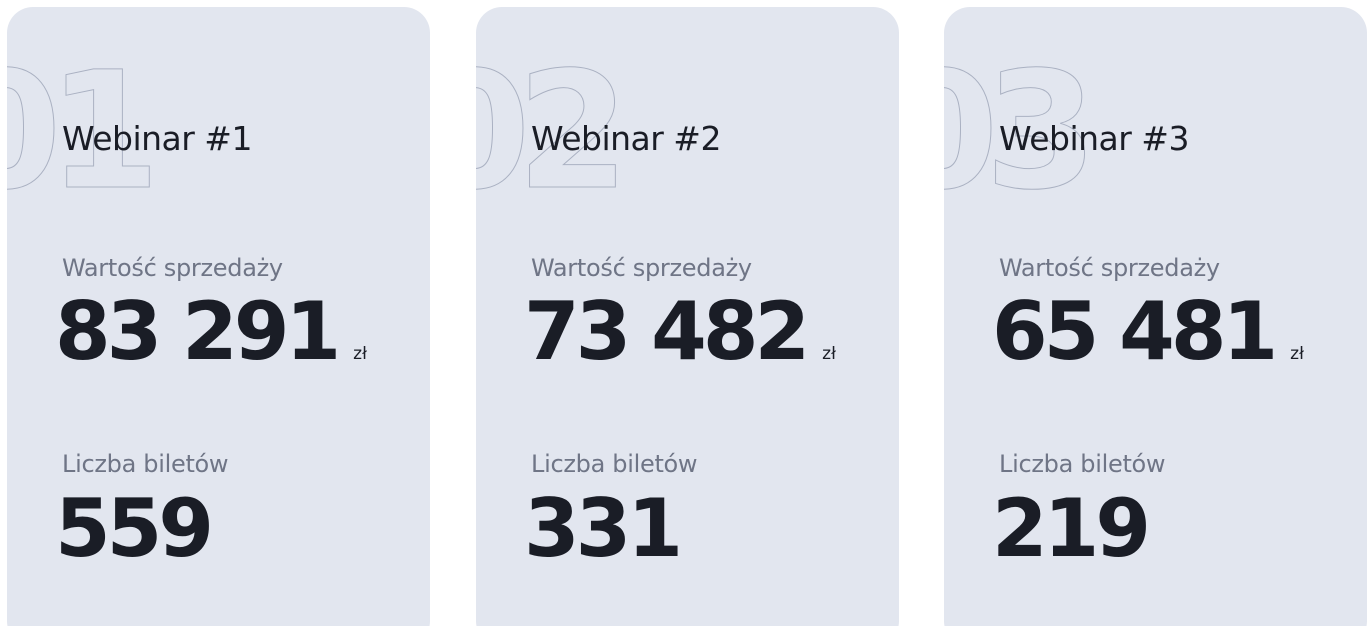 The image size is (1370, 626). What do you see at coordinates (157, 138) in the screenshot?
I see `card-title: Webinar #1` at bounding box center [157, 138].